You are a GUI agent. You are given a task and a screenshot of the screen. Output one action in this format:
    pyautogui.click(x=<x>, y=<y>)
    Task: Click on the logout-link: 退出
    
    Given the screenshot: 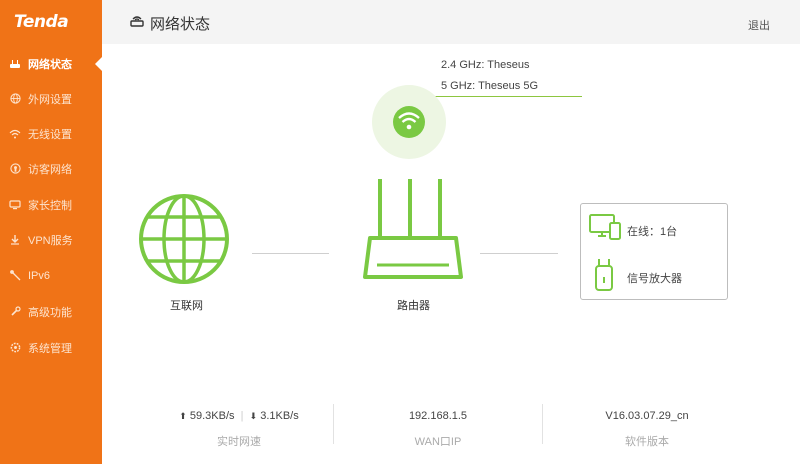 What is the action you would take?
    pyautogui.click(x=759, y=25)
    